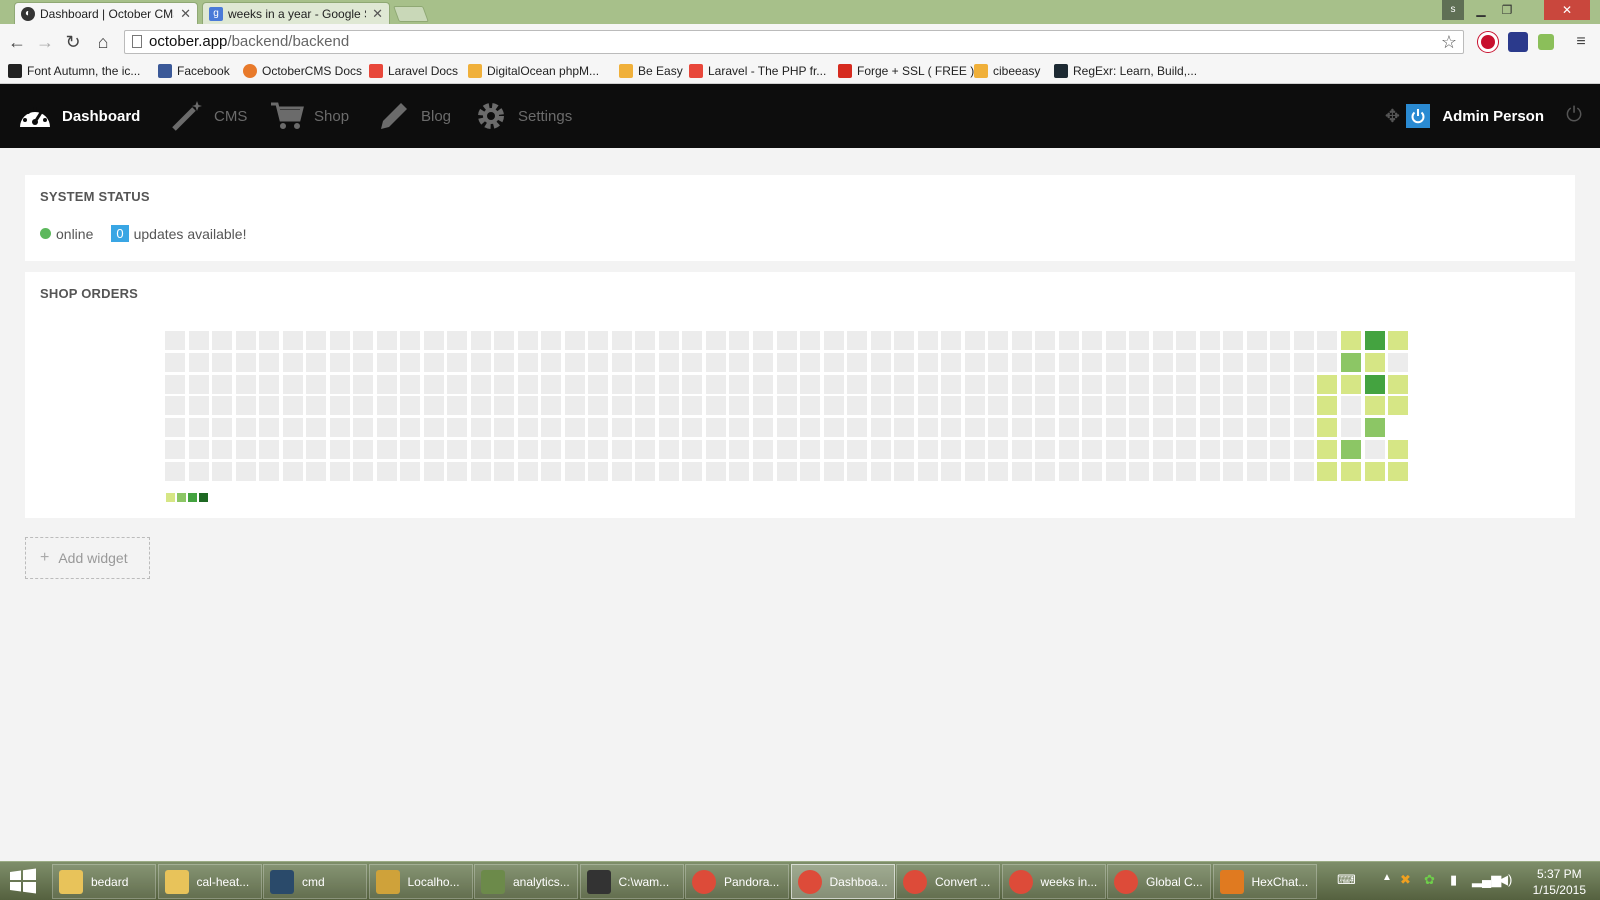  Describe the element at coordinates (1449, 42) in the screenshot. I see `bookmark-star-icon: ☆` at that location.